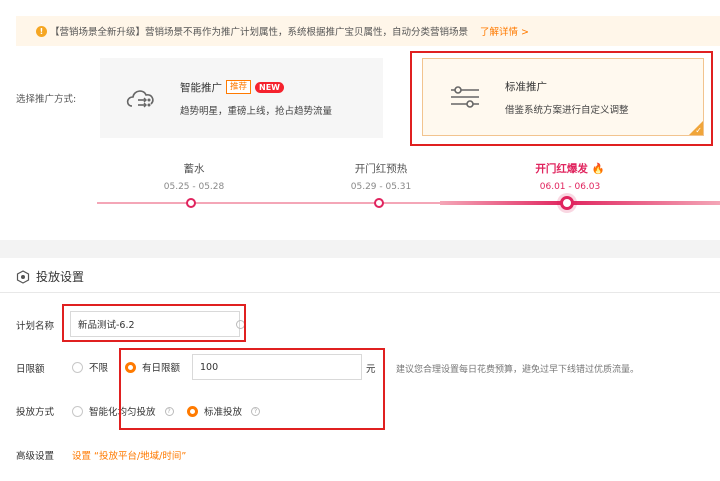  Describe the element at coordinates (381, 187) in the screenshot. I see `stage-date: 05.29 - 05.31` at that location.